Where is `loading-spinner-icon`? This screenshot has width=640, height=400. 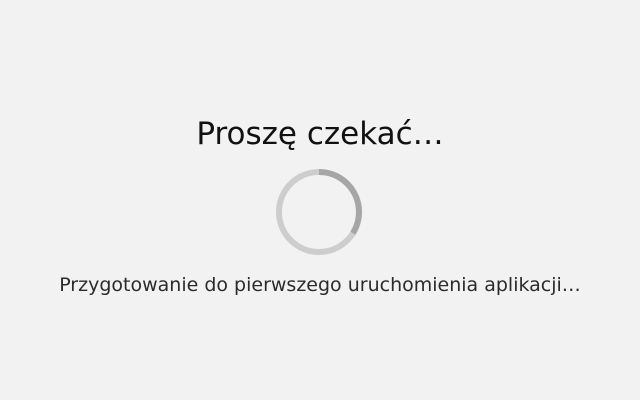 loading-spinner-icon is located at coordinates (319, 212).